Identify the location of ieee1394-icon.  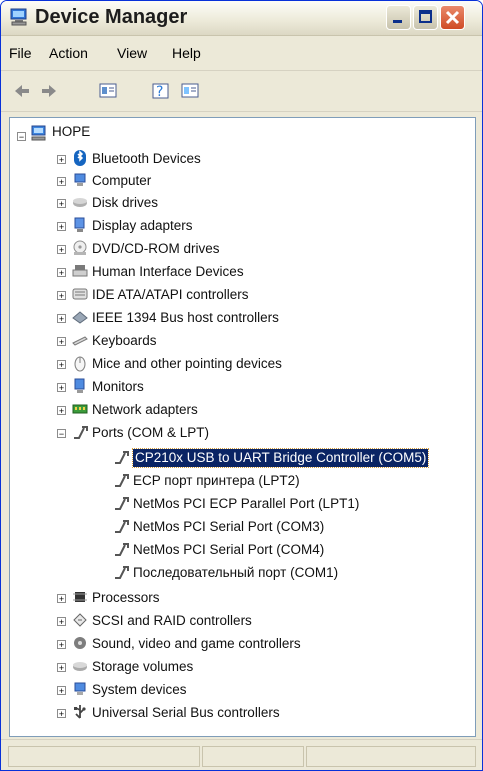
(80, 317).